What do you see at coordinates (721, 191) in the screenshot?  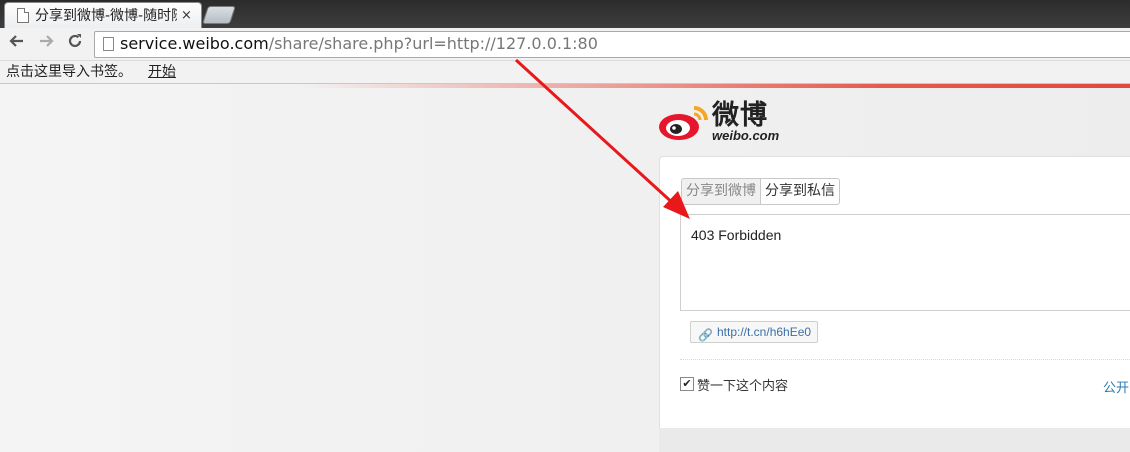 I see `tab-share-to-weibo: 分享到微博` at bounding box center [721, 191].